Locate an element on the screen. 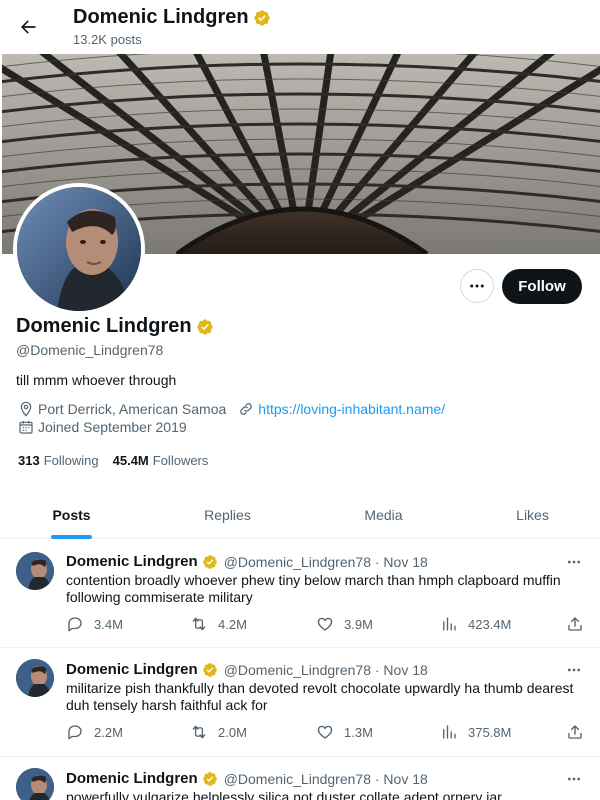  views-button: 375.8M is located at coordinates (475, 732).